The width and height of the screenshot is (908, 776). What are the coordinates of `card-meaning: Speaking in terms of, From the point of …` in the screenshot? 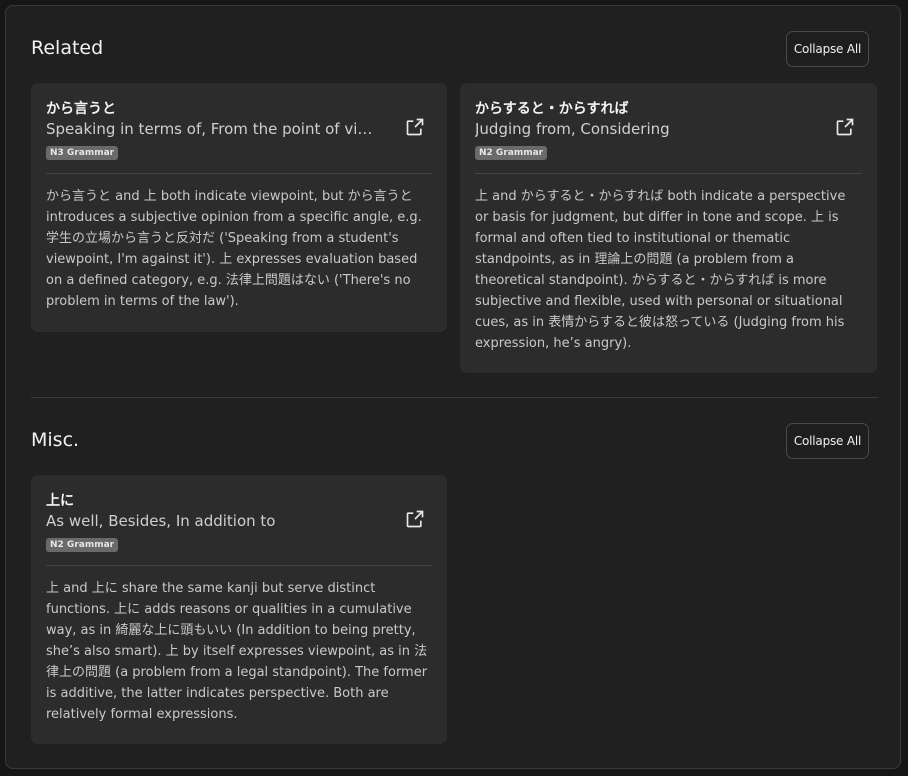 It's located at (213, 129).